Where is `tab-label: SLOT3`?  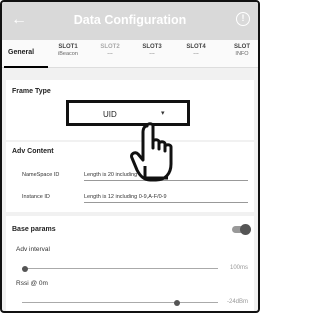
tab-label: SLOT3 is located at coordinates (152, 47).